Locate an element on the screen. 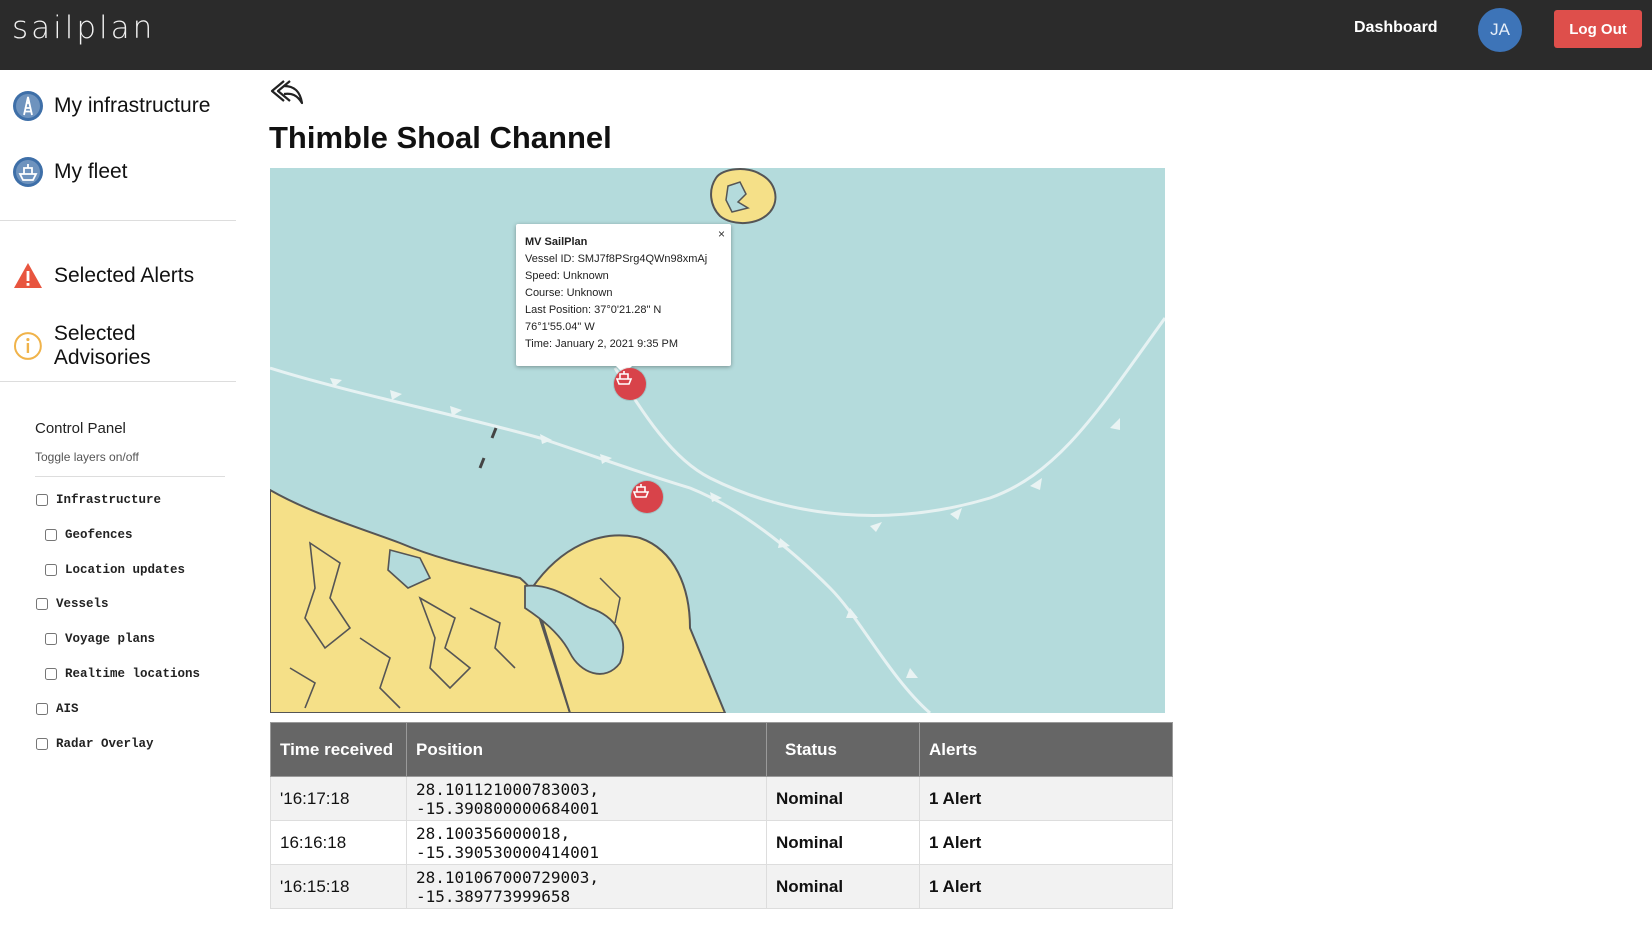 Image resolution: width=1652 pixels, height=926 pixels. sidebar-item-my-infrastructure: My infrastructure is located at coordinates (111, 106).